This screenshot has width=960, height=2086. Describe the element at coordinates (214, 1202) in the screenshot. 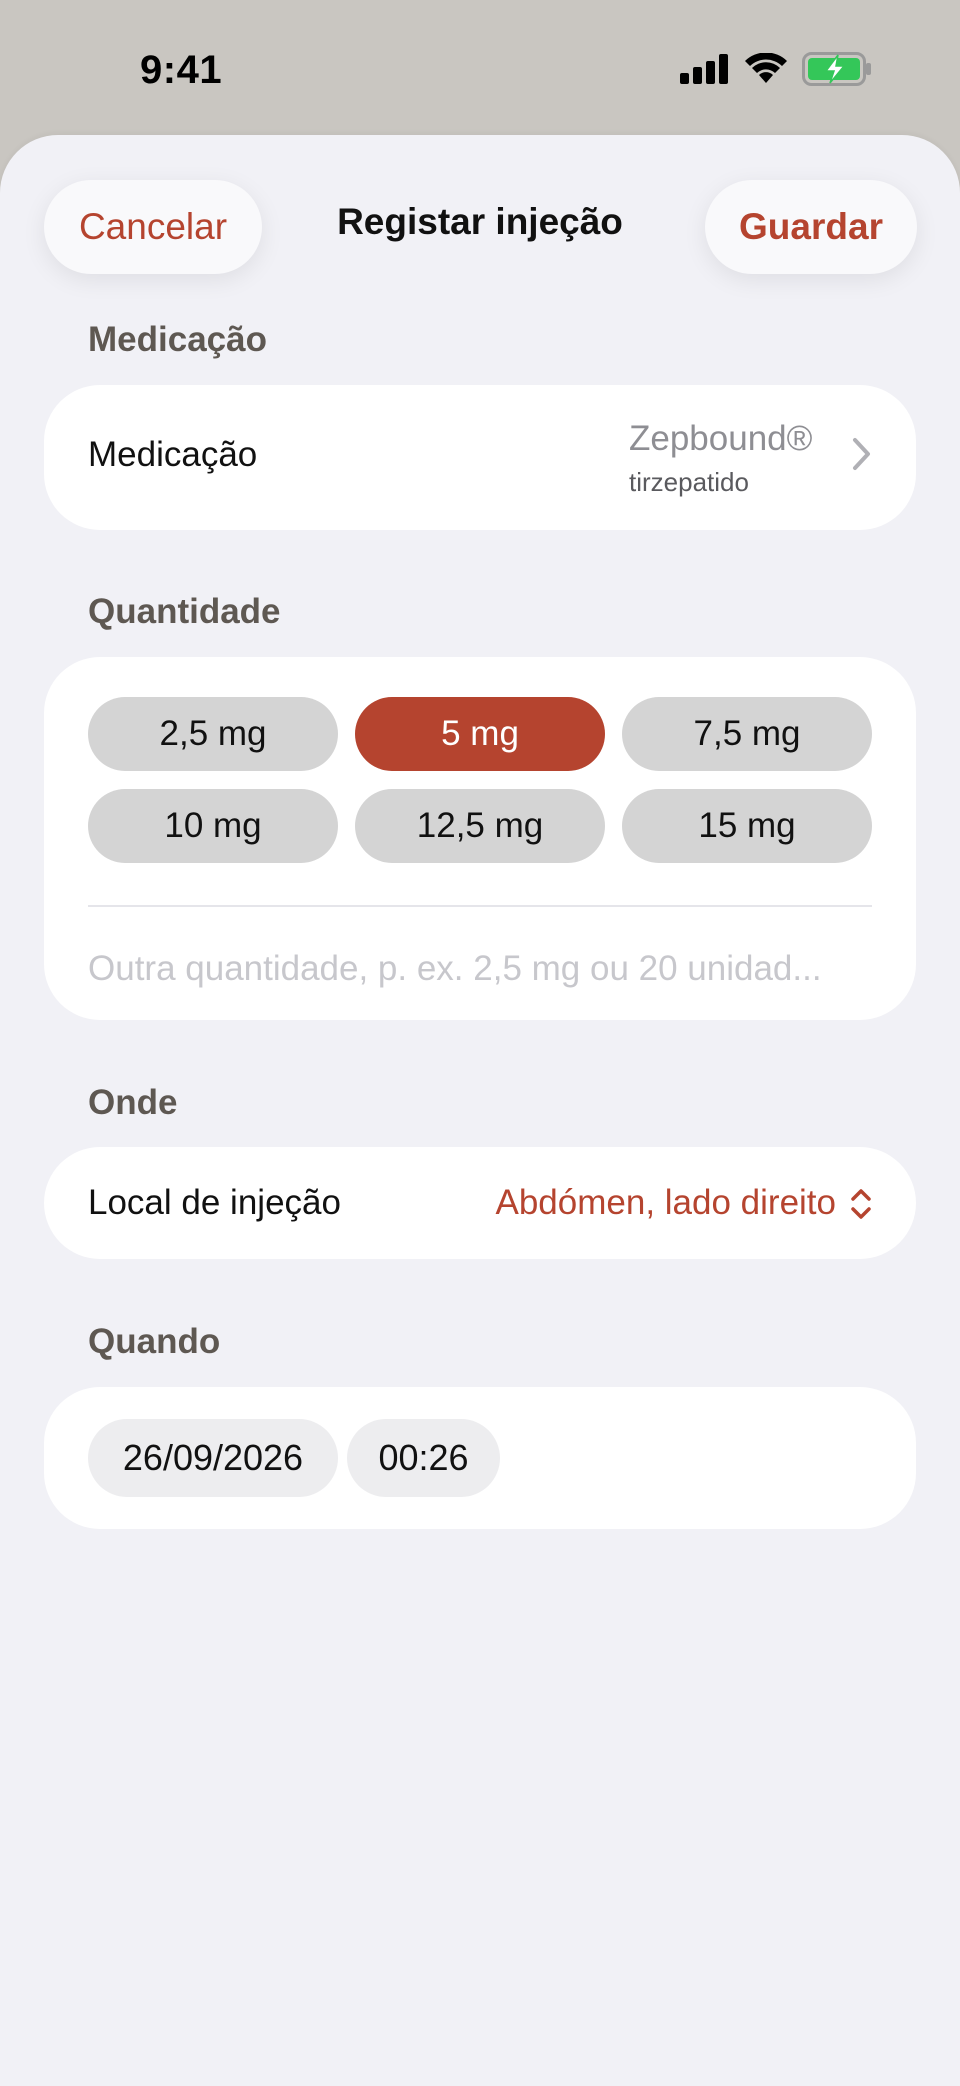

I see `injection-site-label: Local de injeção` at that location.